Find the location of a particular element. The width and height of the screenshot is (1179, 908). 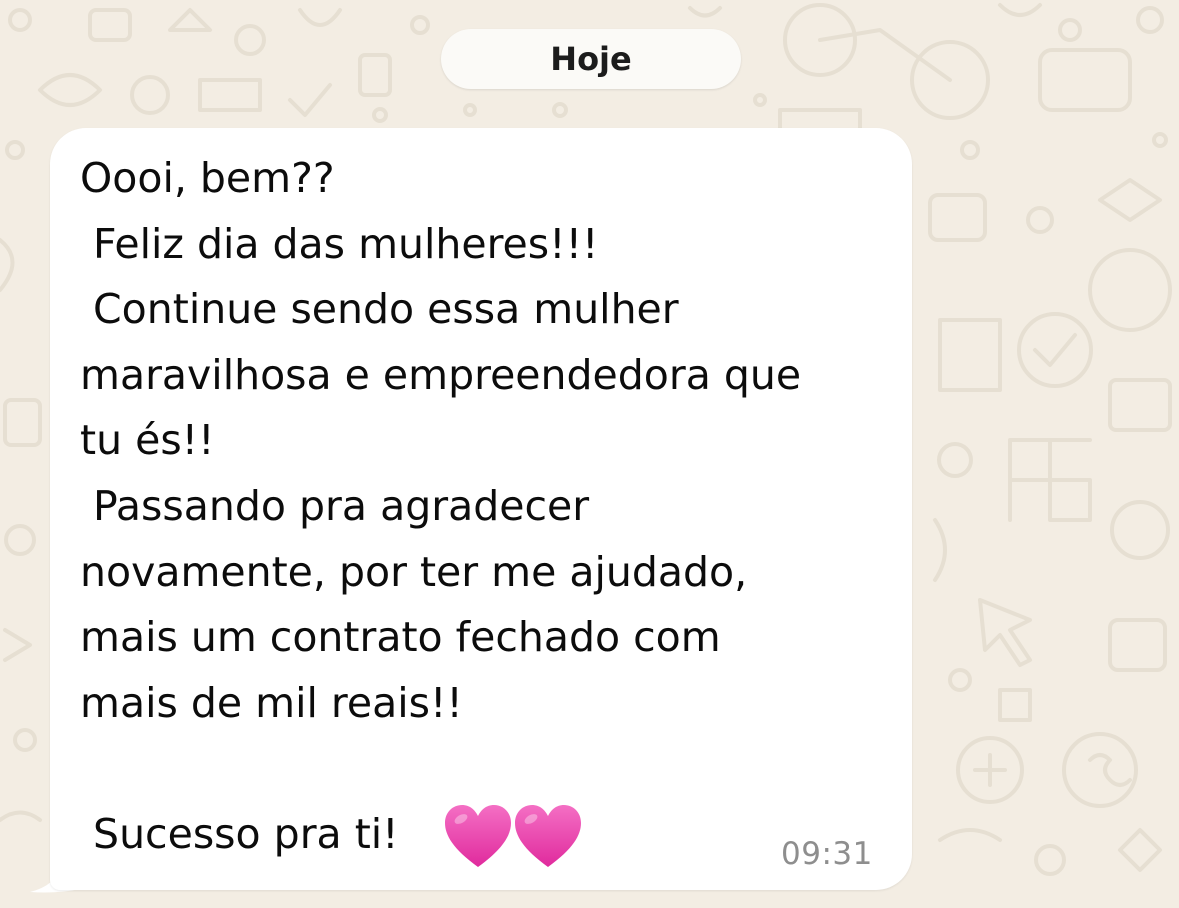

date-separator-label: Hoje is located at coordinates (591, 59).